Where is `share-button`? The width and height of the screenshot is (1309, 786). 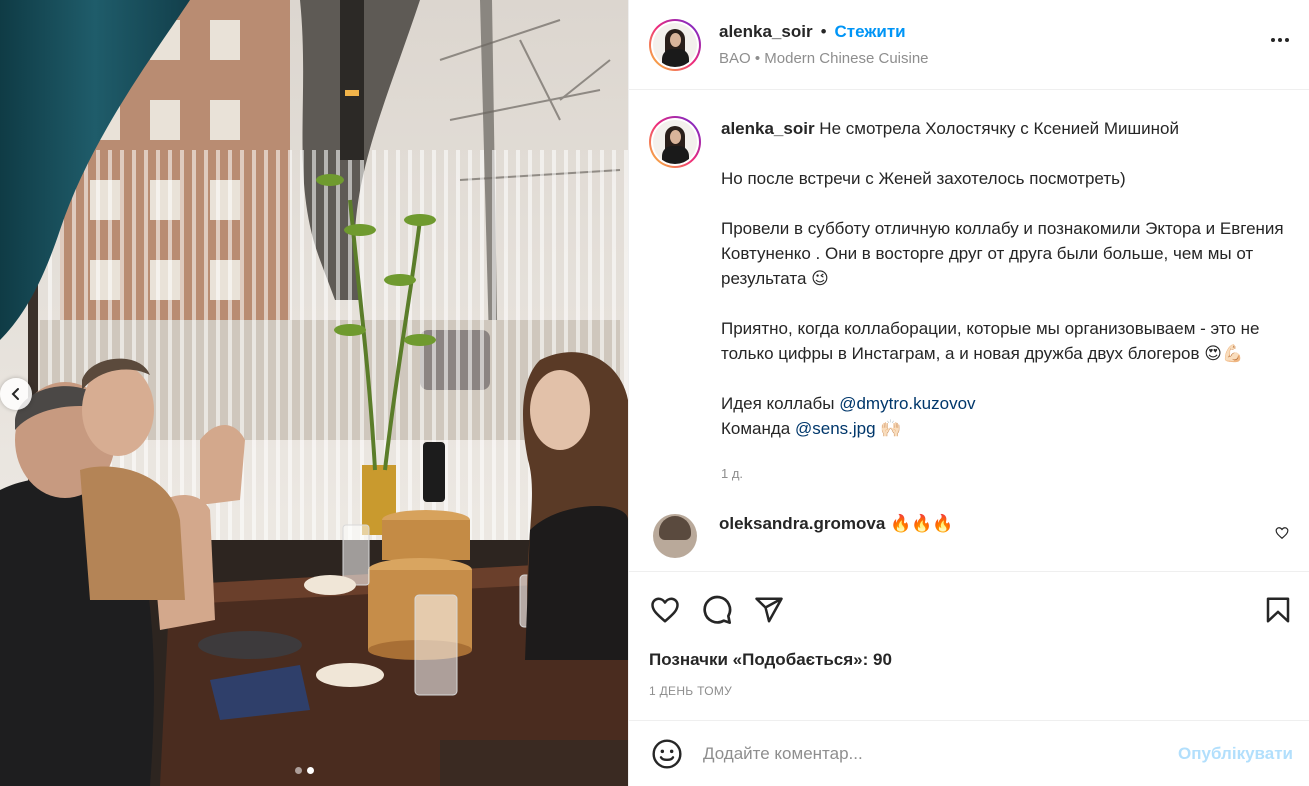 share-button is located at coordinates (769, 610).